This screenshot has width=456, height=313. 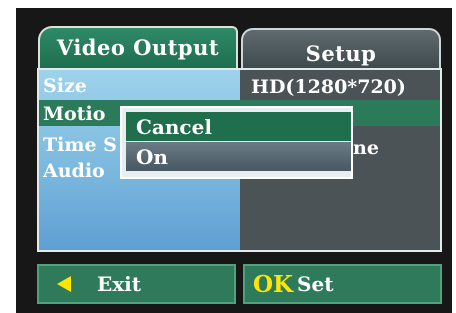 I want to click on menu-item-size-label: Size, so click(x=65, y=86).